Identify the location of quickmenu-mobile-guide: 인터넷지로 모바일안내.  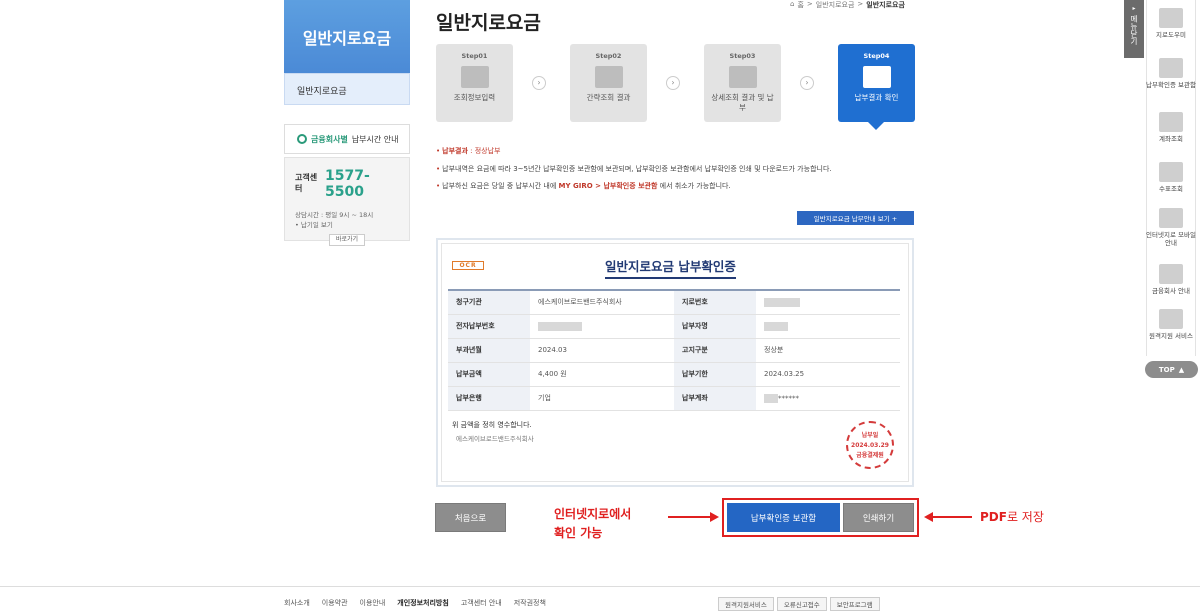
(1171, 227).